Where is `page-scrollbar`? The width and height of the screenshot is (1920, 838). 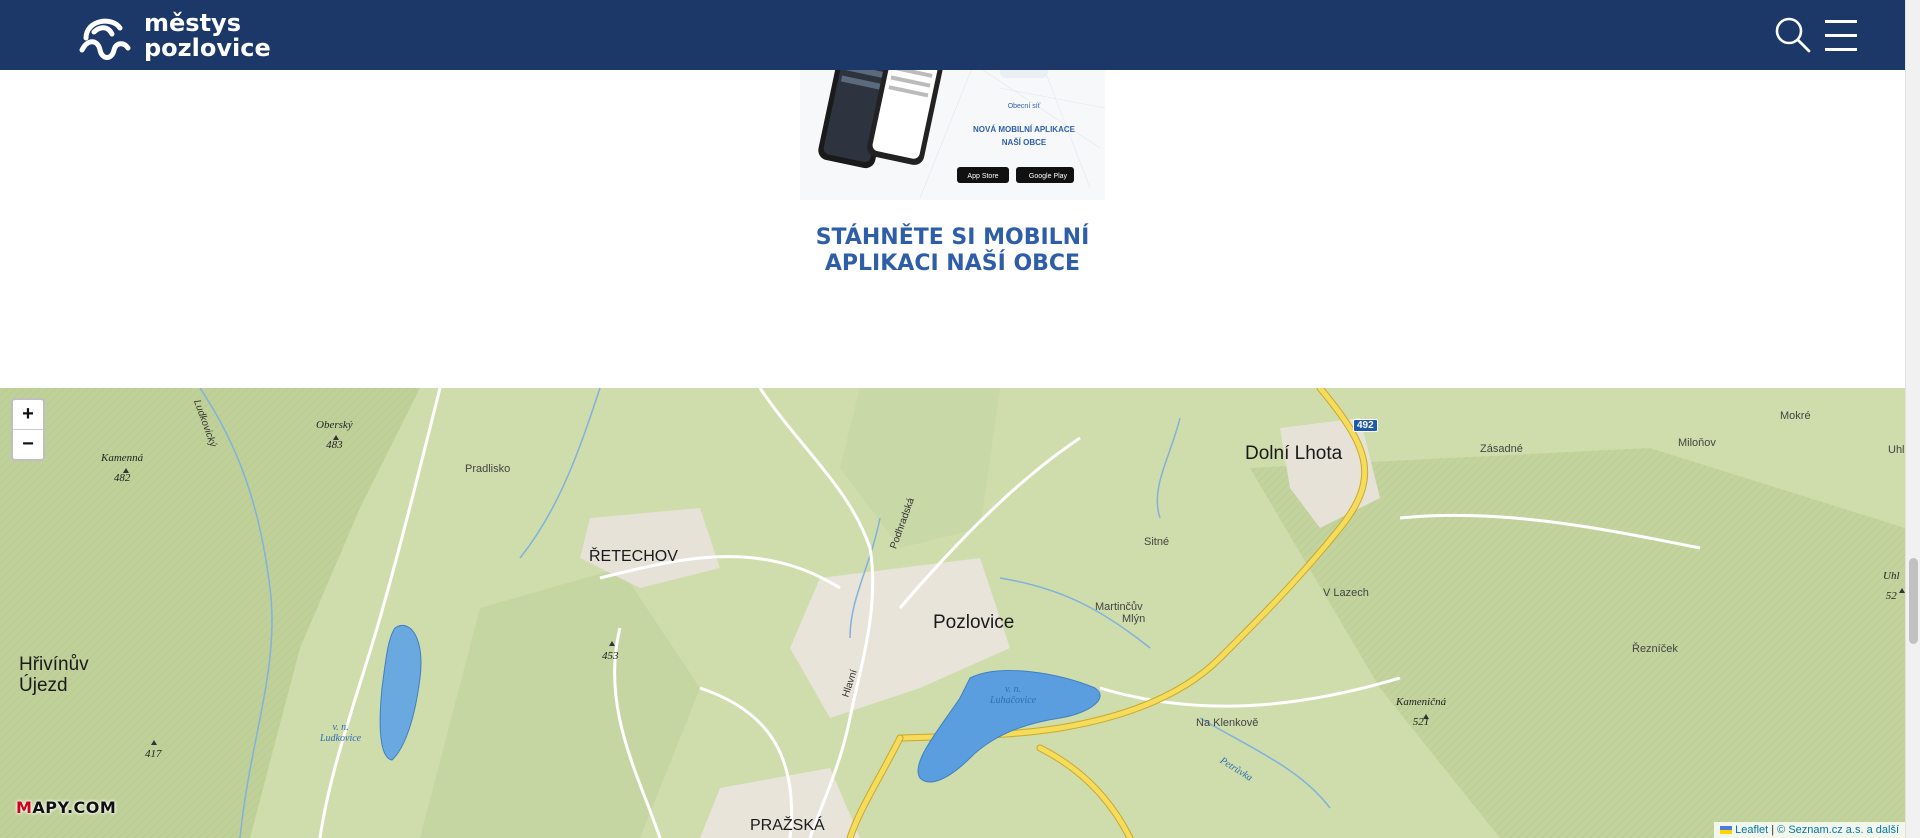 page-scrollbar is located at coordinates (1912, 419).